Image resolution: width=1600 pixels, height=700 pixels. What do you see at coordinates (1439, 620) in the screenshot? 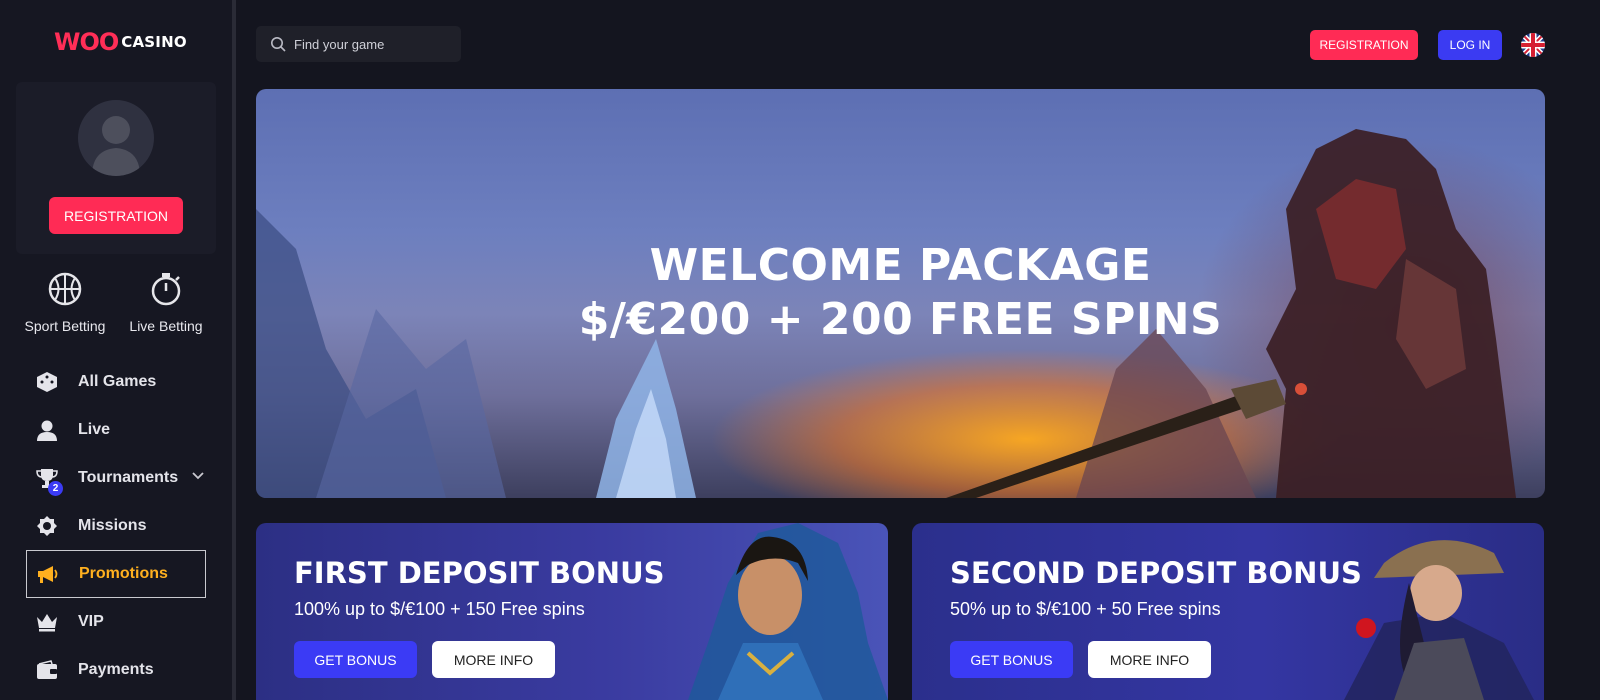
I see `explorer-character-art` at bounding box center [1439, 620].